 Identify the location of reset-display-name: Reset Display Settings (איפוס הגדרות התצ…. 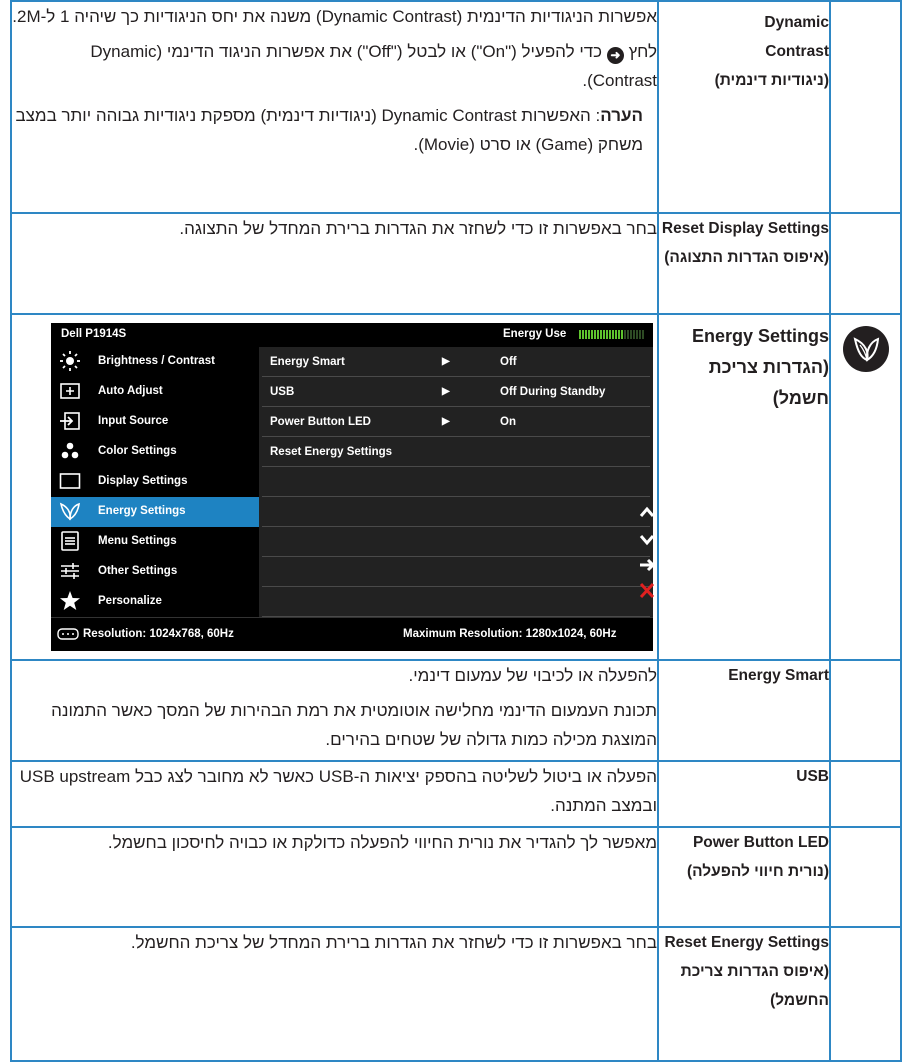
(744, 263).